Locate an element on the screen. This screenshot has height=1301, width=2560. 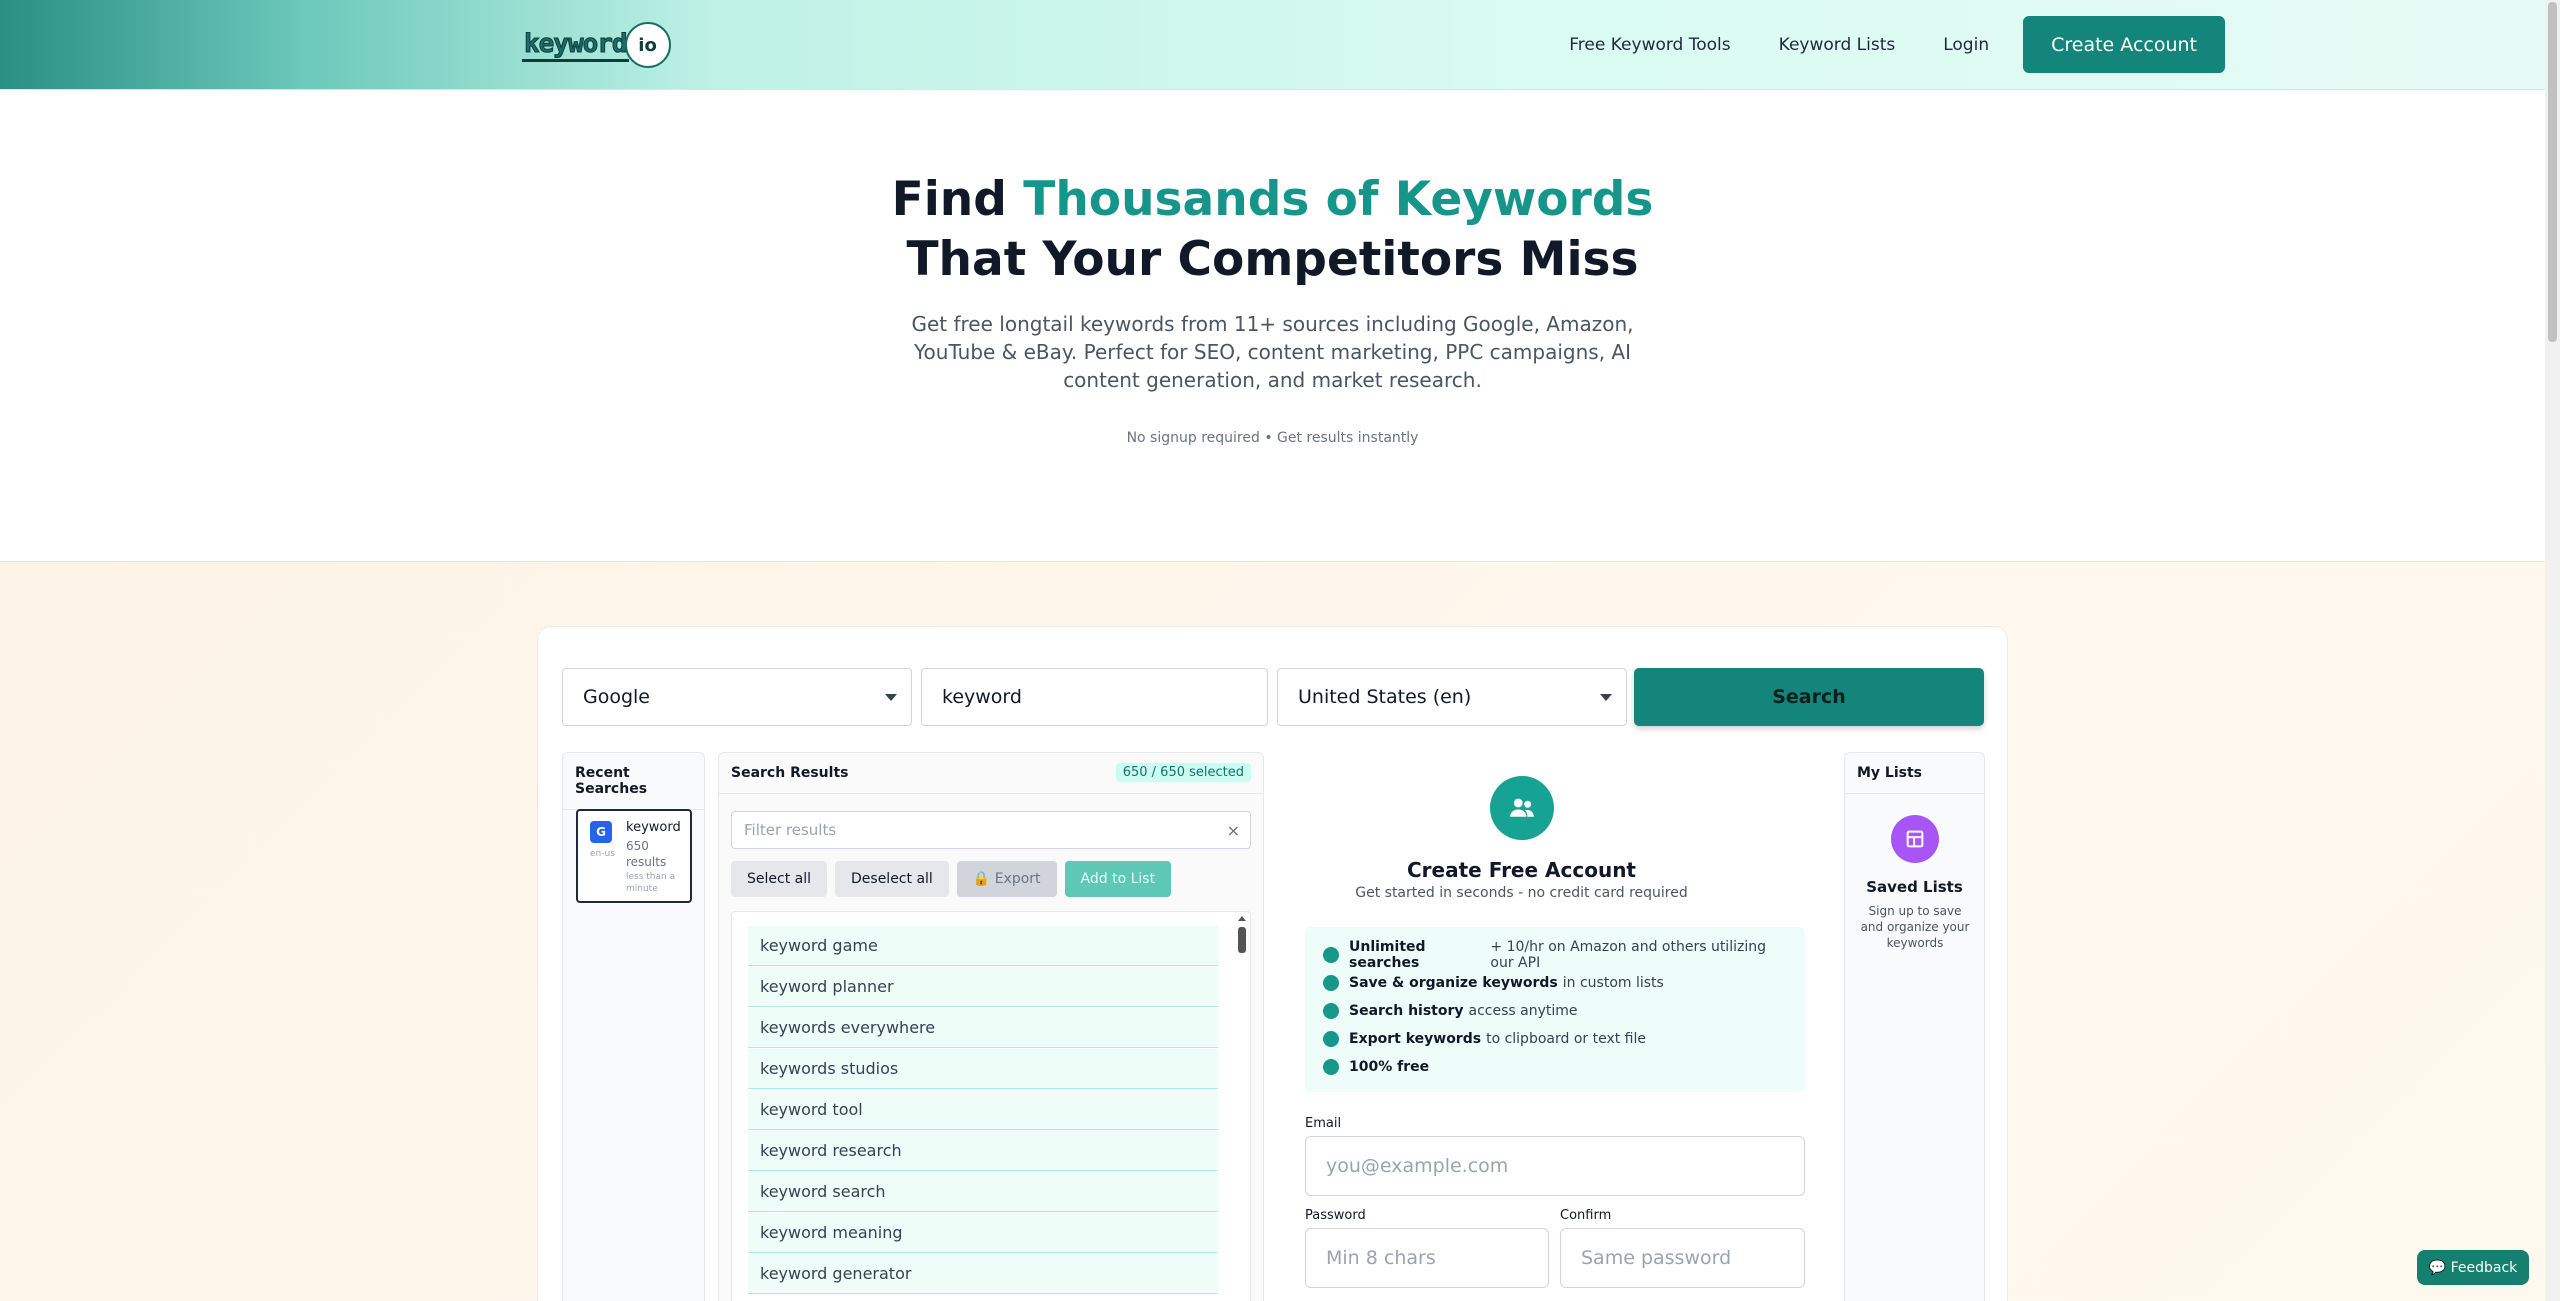
confirm-password-field: Same password is located at coordinates (1682, 1258).